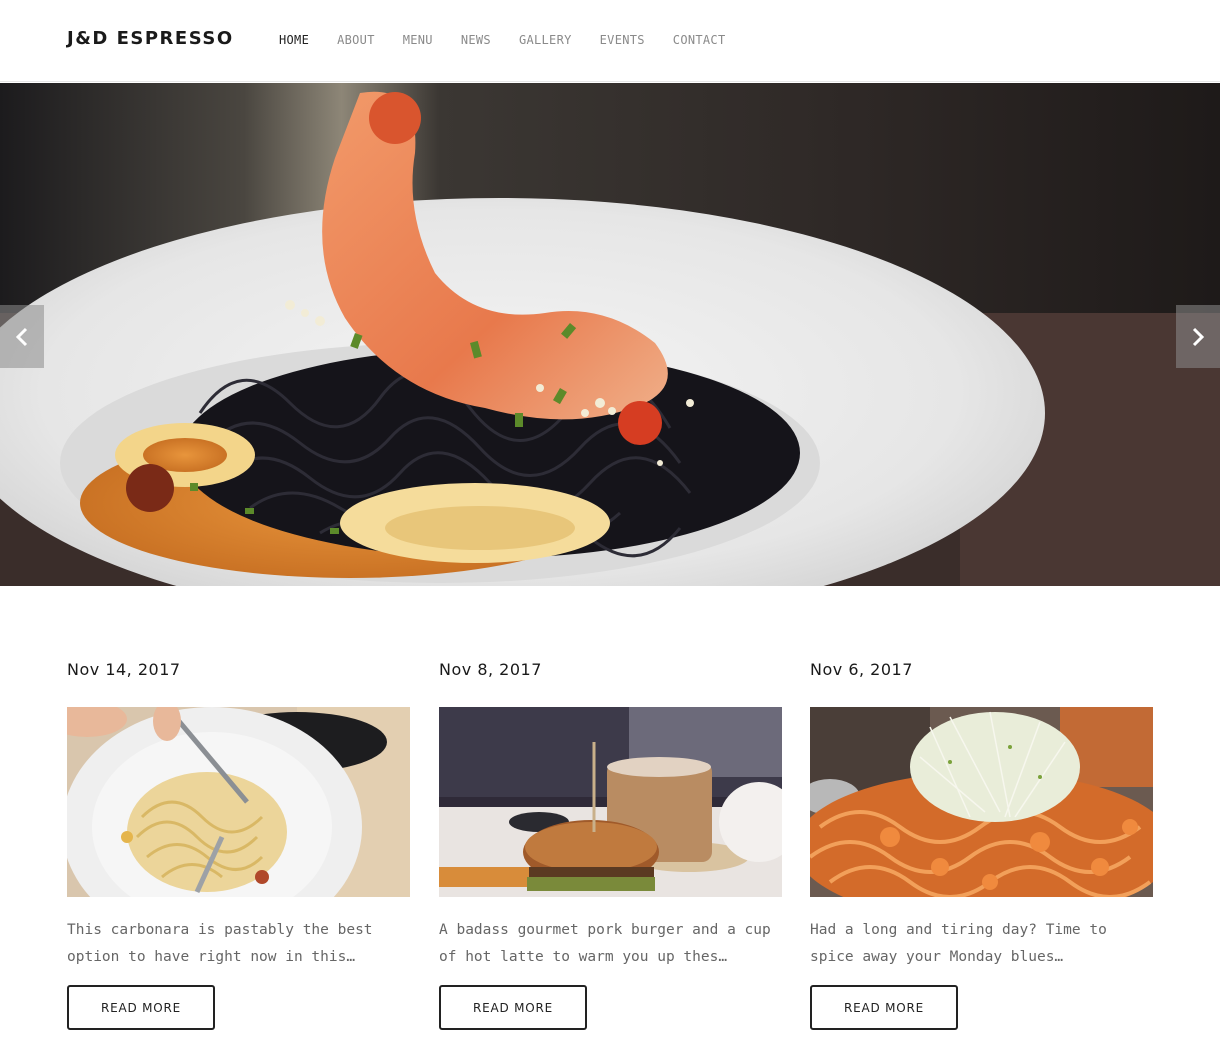  I want to click on nav-item-menu: MENU, so click(418, 40).